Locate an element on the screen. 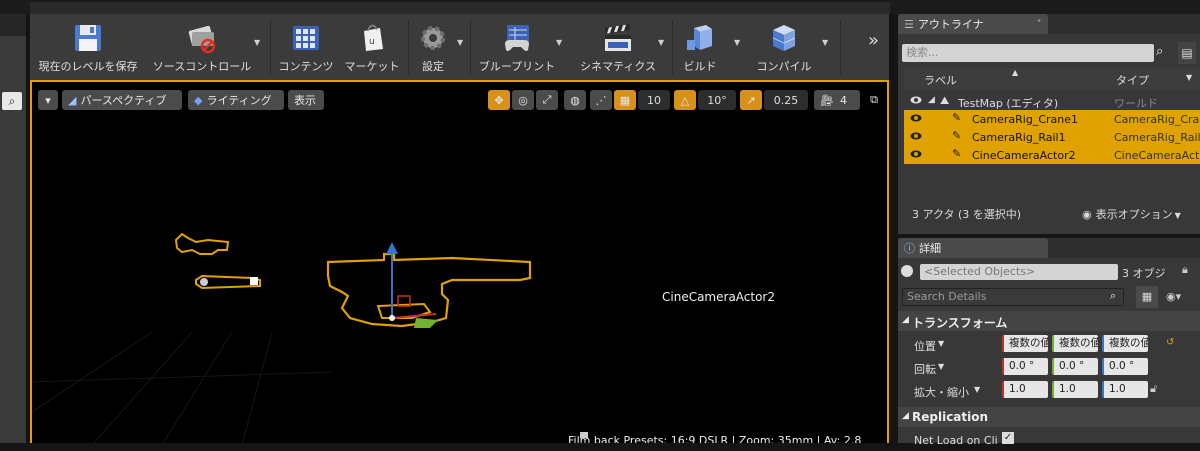 The image size is (1200, 451). settings-icon is located at coordinates (433, 38).